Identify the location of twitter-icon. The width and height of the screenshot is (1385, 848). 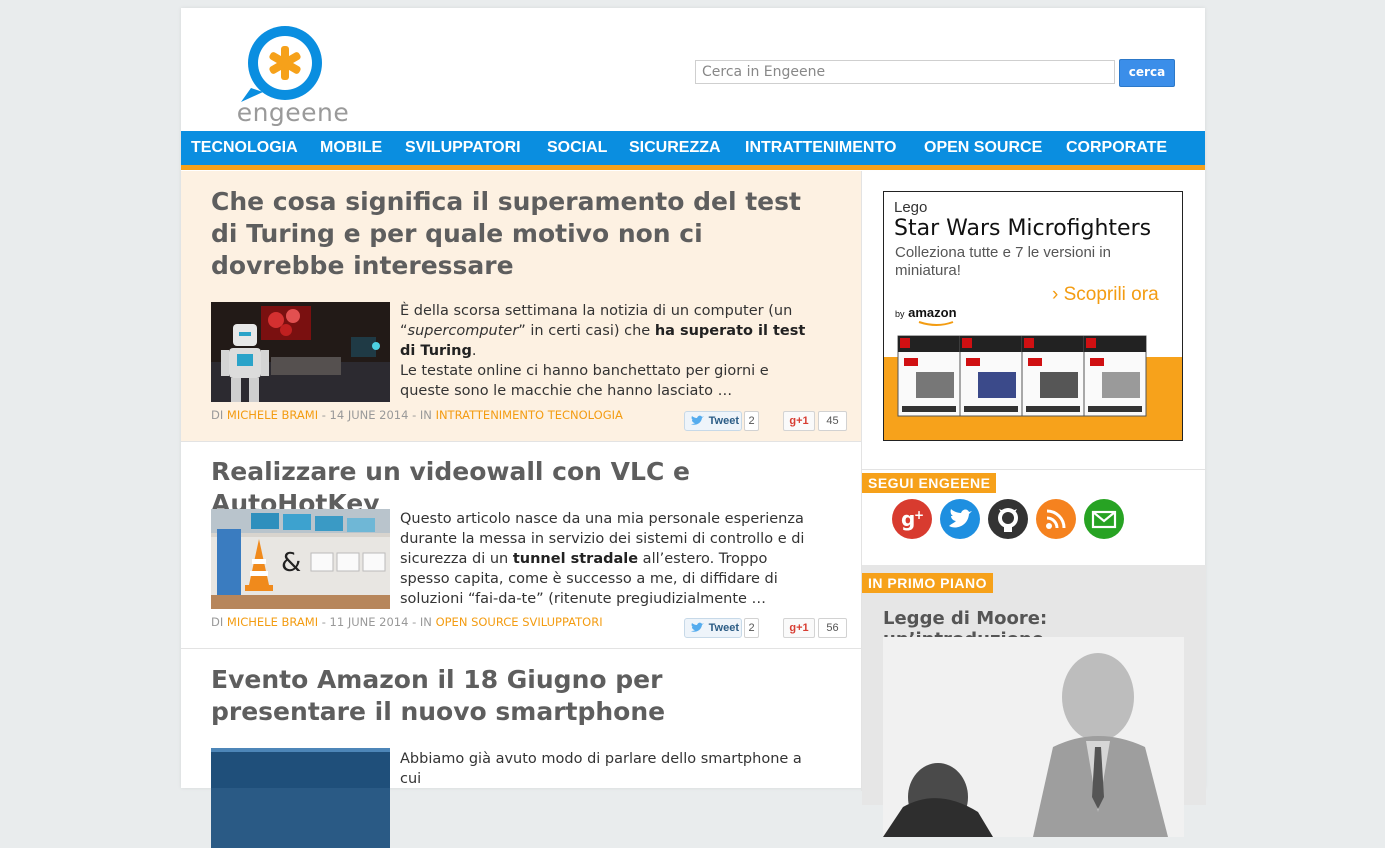
(960, 519).